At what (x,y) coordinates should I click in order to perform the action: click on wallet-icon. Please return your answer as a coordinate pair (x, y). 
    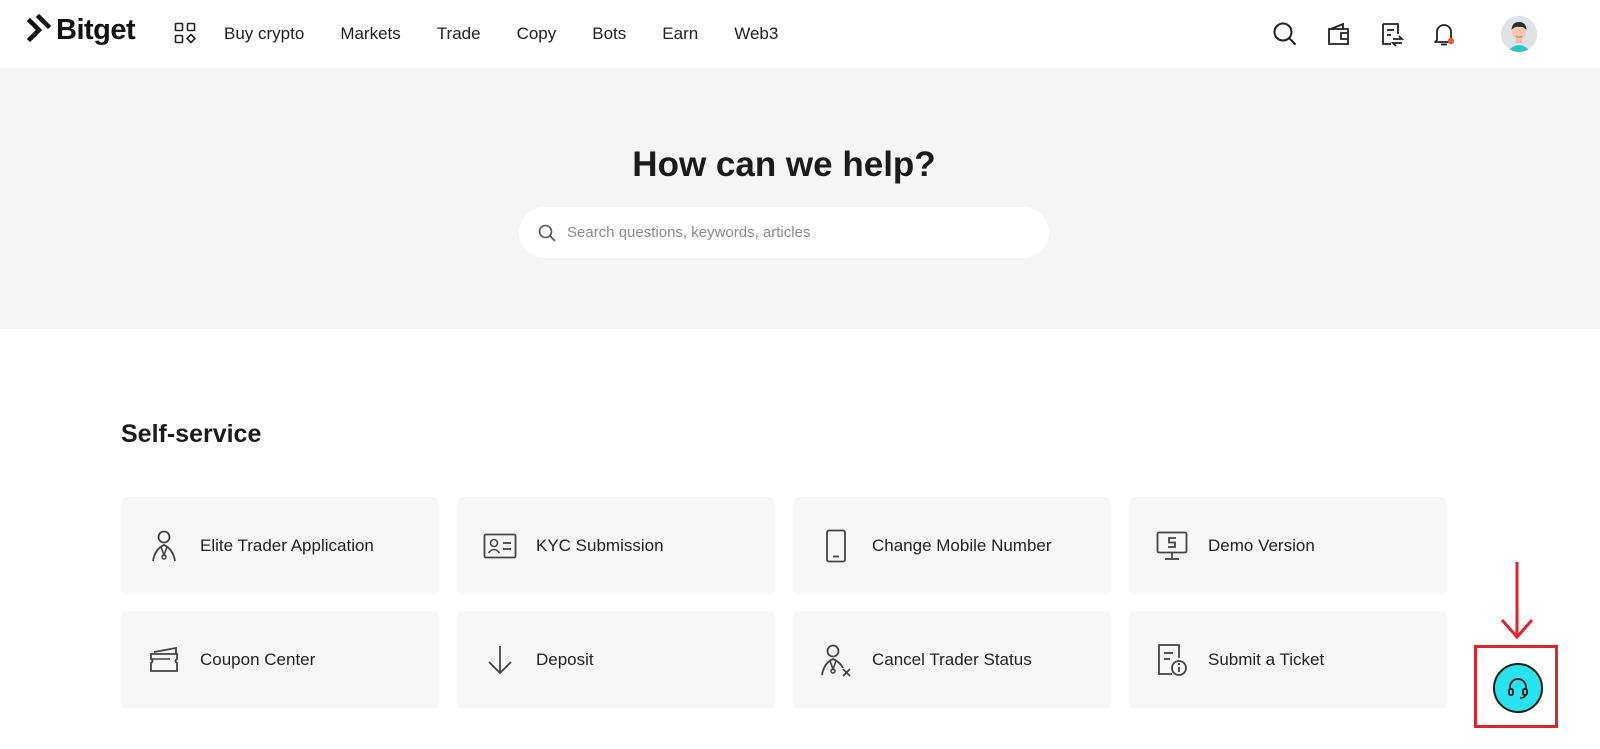
    Looking at the image, I should click on (1339, 34).